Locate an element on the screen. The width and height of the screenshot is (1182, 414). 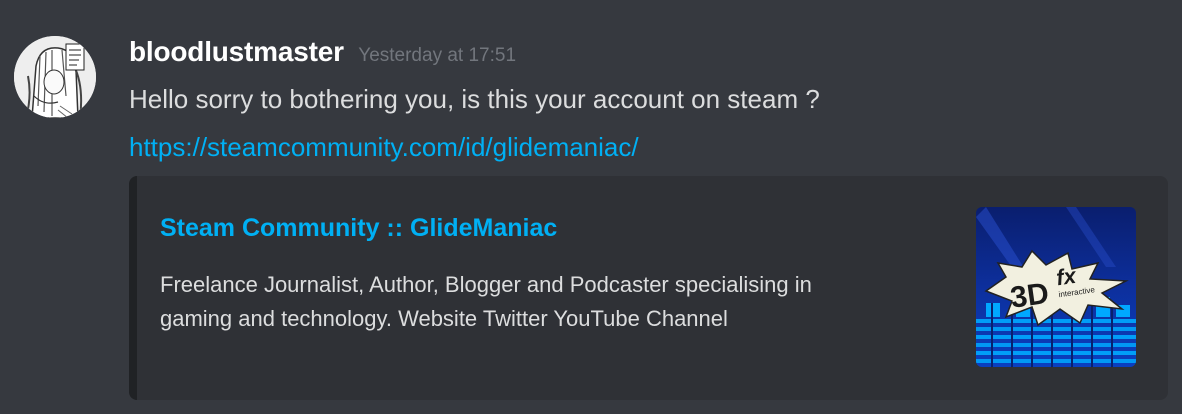
avatar is located at coordinates (55, 77).